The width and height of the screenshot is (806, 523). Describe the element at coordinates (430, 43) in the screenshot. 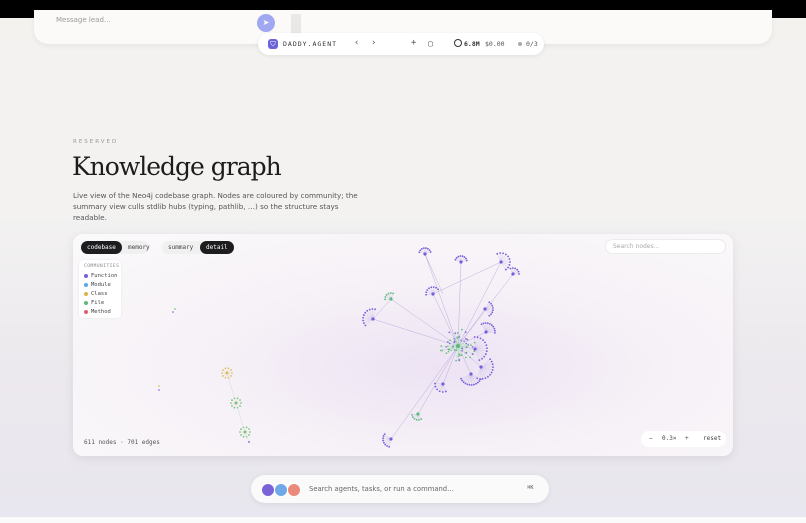

I see `chat-icon: ▢` at that location.